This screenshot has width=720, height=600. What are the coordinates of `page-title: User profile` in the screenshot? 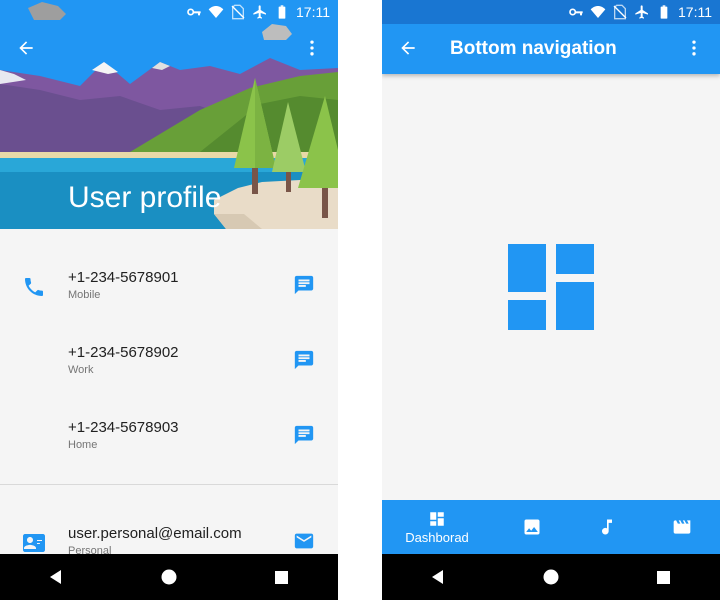 It's located at (145, 197).